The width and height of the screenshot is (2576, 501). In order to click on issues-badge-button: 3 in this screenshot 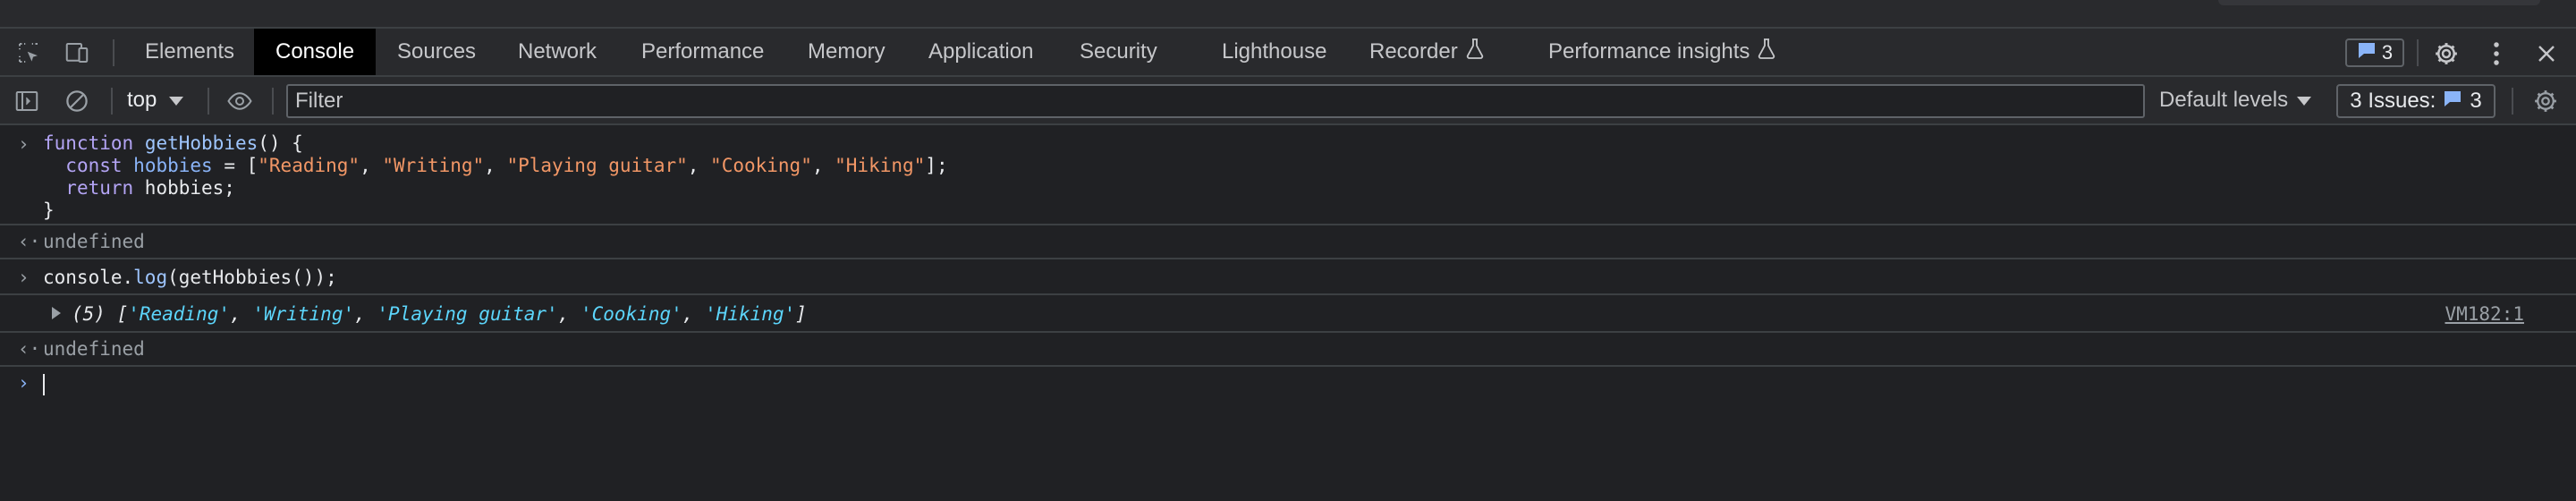, I will do `click(2374, 52)`.